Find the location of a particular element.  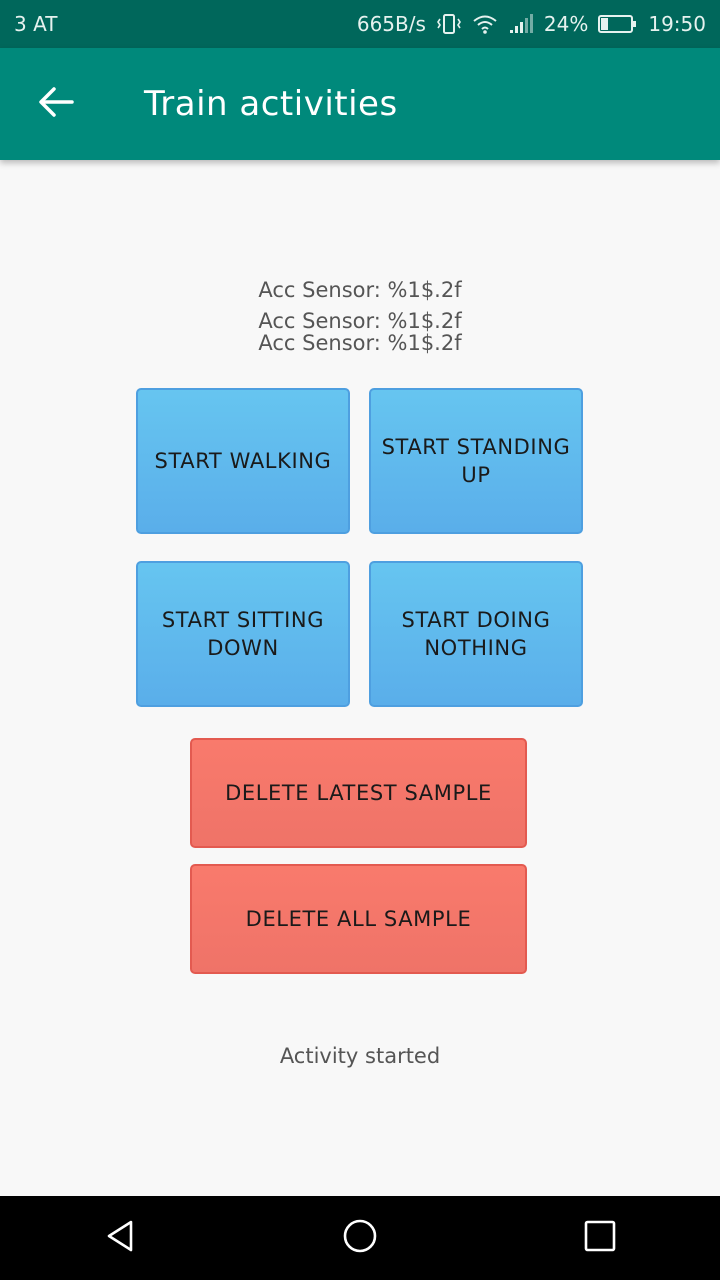

navigation-bar is located at coordinates (360, 1238).